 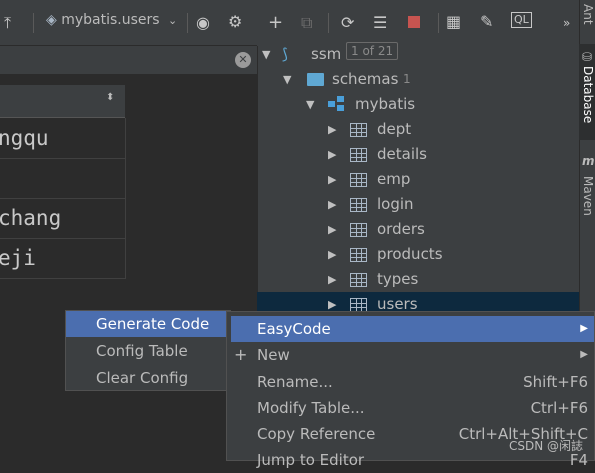 I want to click on menu-item-config-table: Config Table, so click(x=148, y=351).